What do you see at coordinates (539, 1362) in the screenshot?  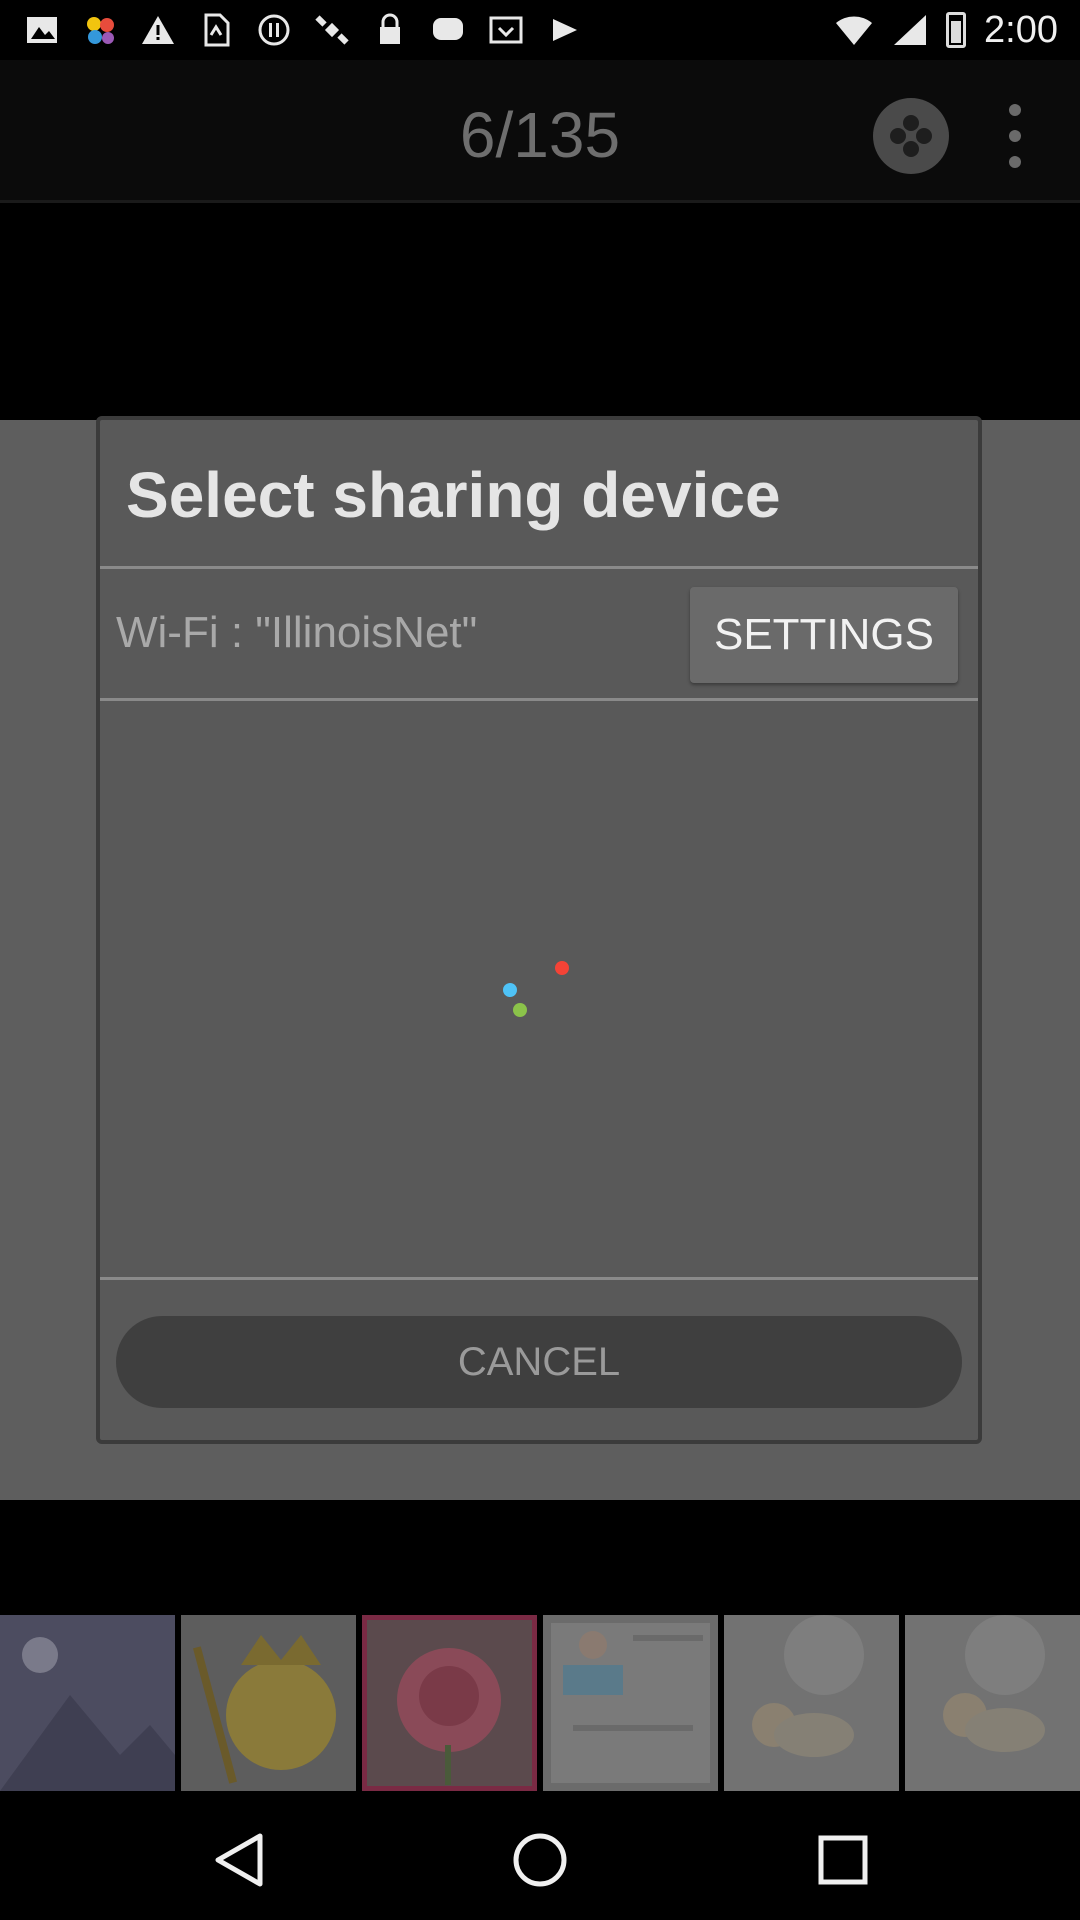 I see `cancel-button: CANCEL` at bounding box center [539, 1362].